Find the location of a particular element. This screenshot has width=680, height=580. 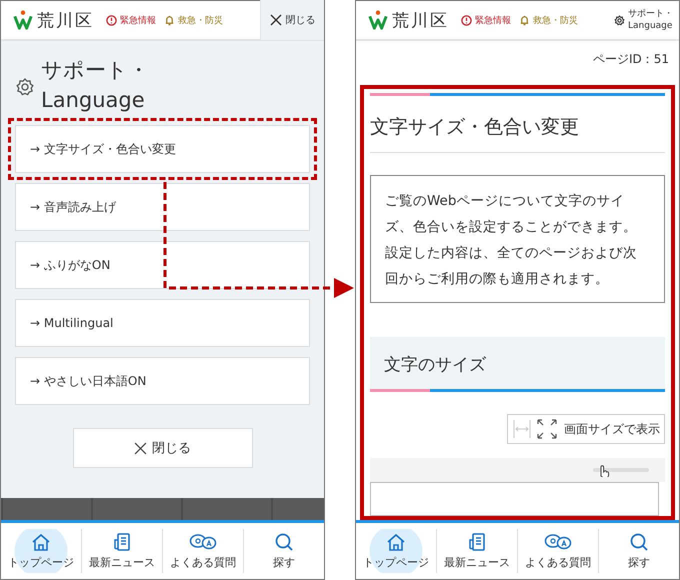

close-button: 閉じる is located at coordinates (162, 448).